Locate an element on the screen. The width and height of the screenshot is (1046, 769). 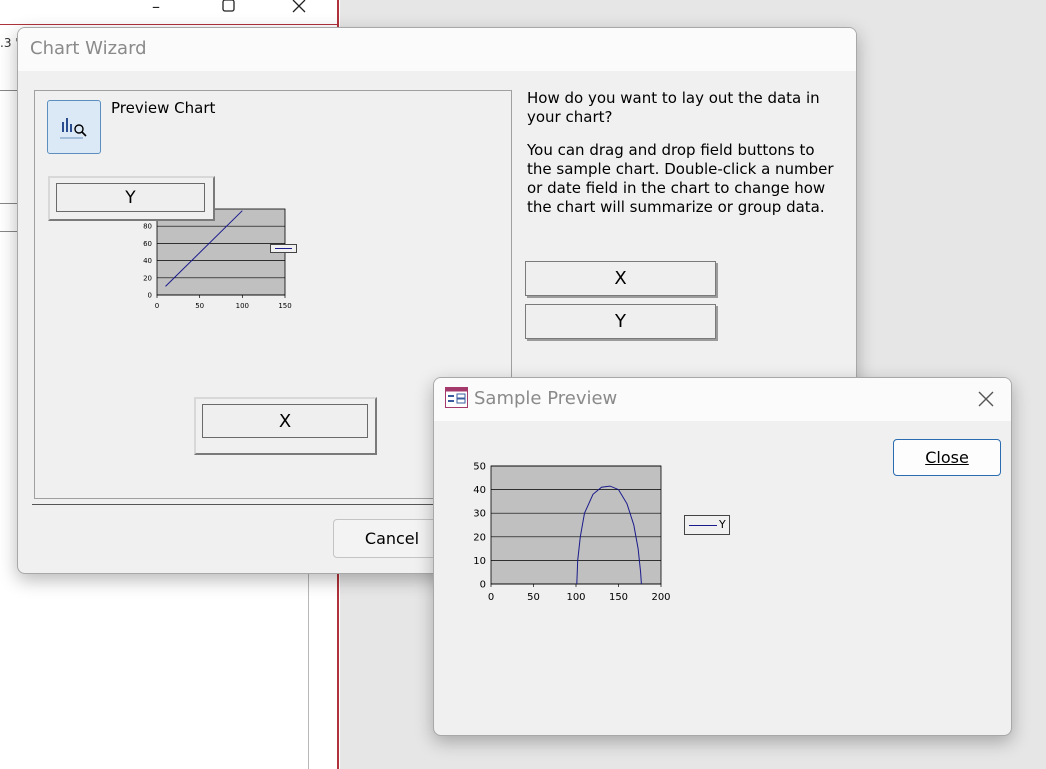
y-field-button: Y is located at coordinates (130, 197).